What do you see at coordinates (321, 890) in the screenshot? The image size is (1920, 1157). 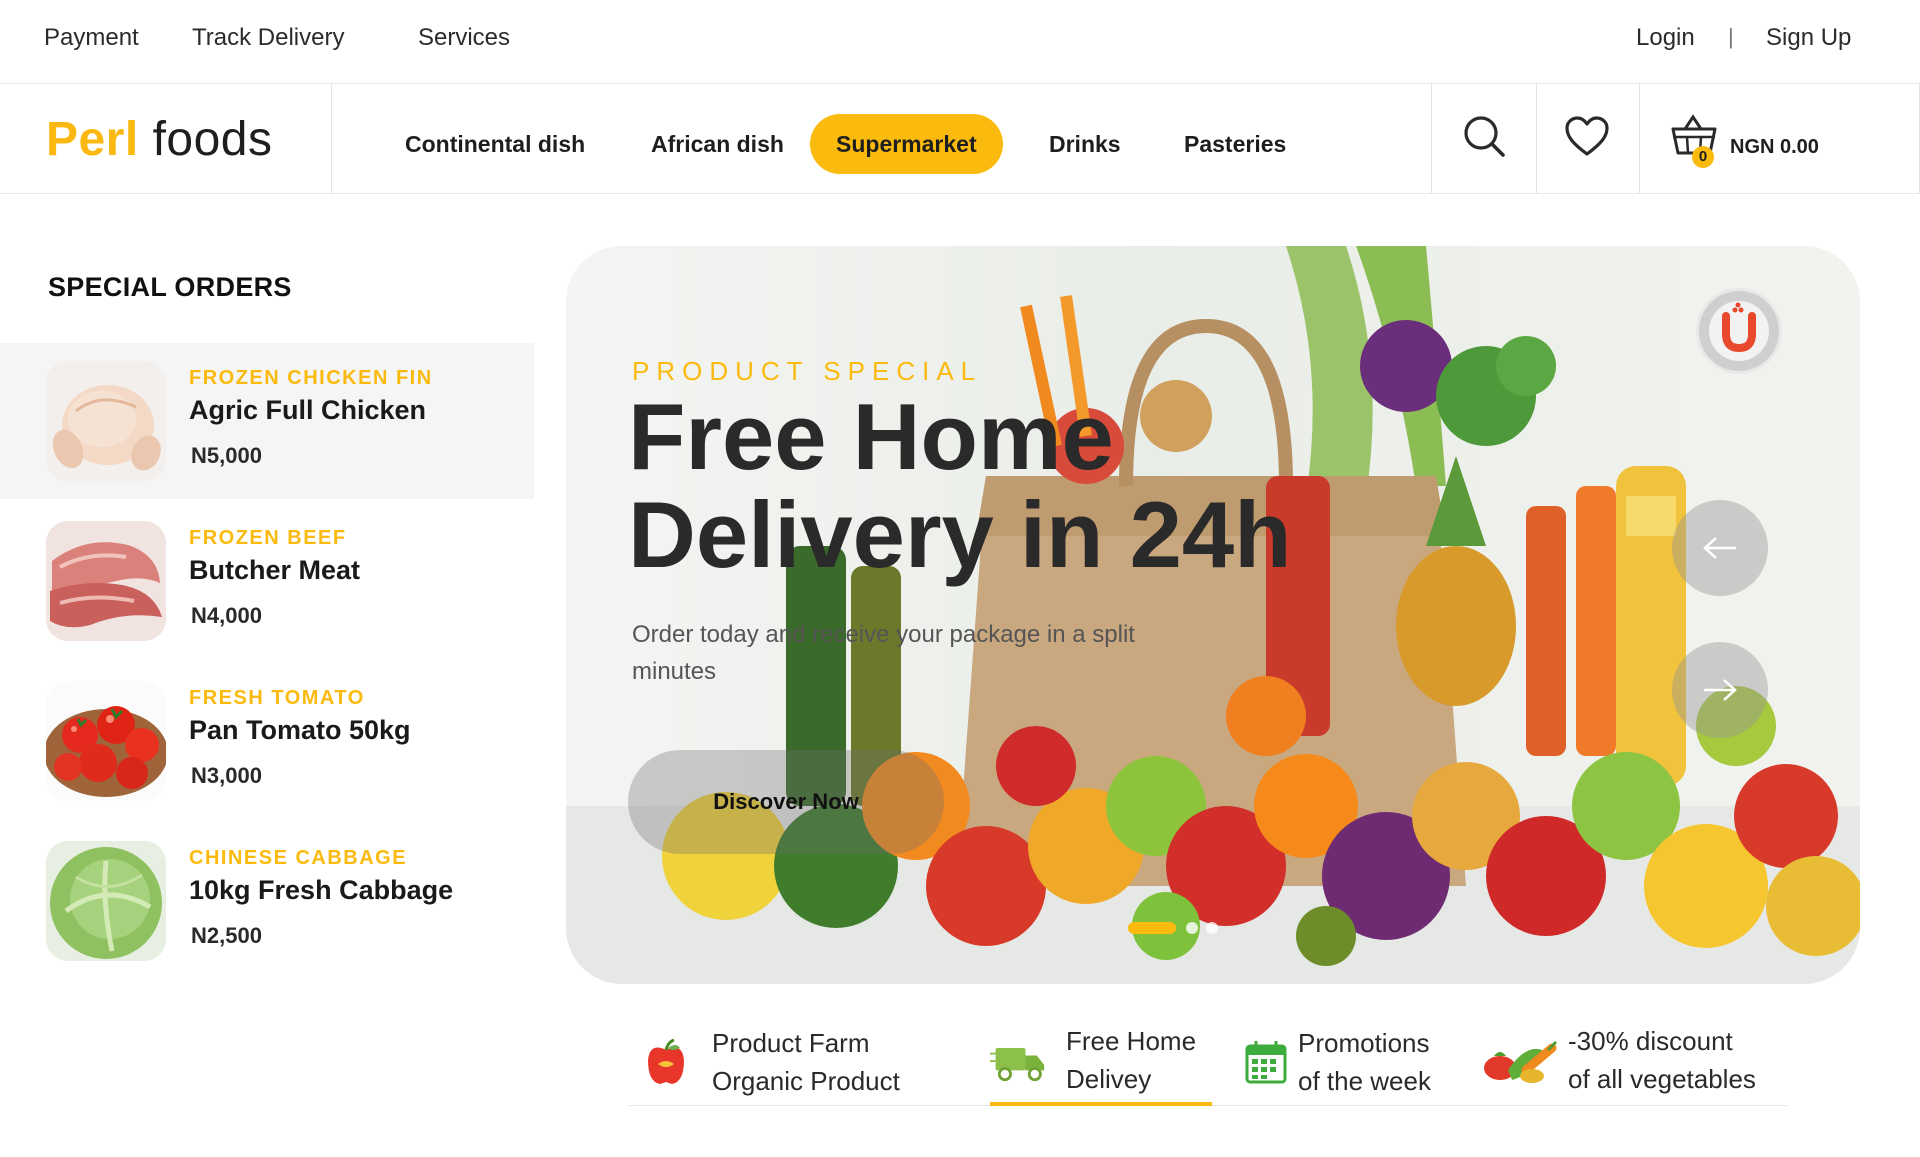 I see `order-name: 10kg Fresh Cabbage` at bounding box center [321, 890].